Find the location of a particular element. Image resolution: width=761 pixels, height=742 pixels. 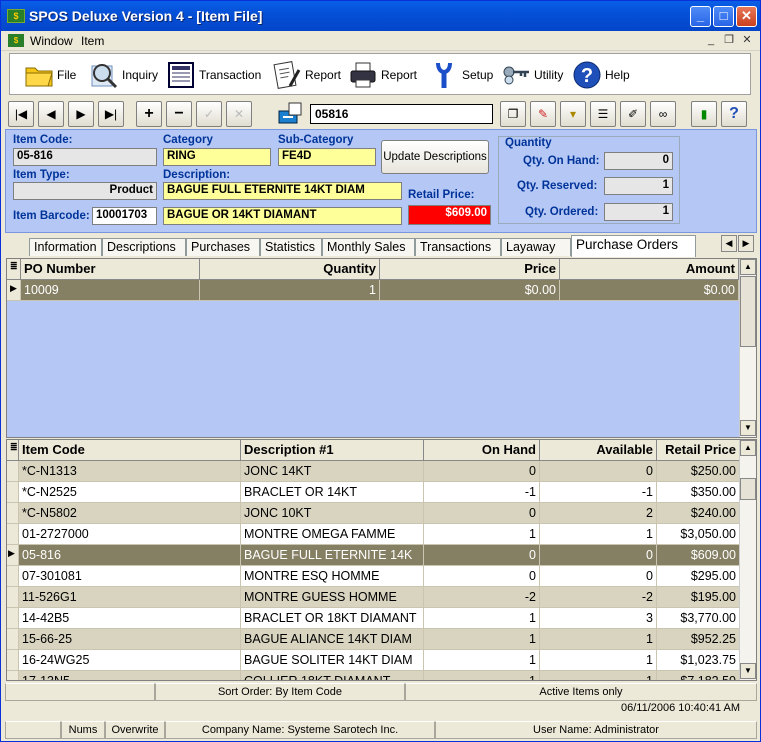

item-cell: 16-24WG25 is located at coordinates (130, 660).